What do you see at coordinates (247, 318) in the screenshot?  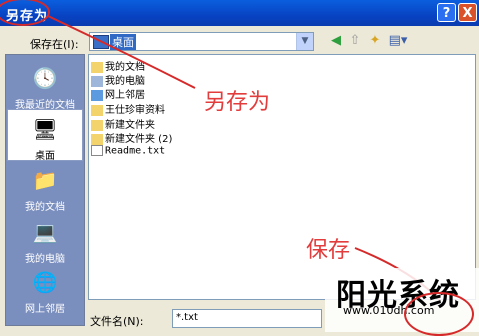 I see `filename-input: *.txt` at bounding box center [247, 318].